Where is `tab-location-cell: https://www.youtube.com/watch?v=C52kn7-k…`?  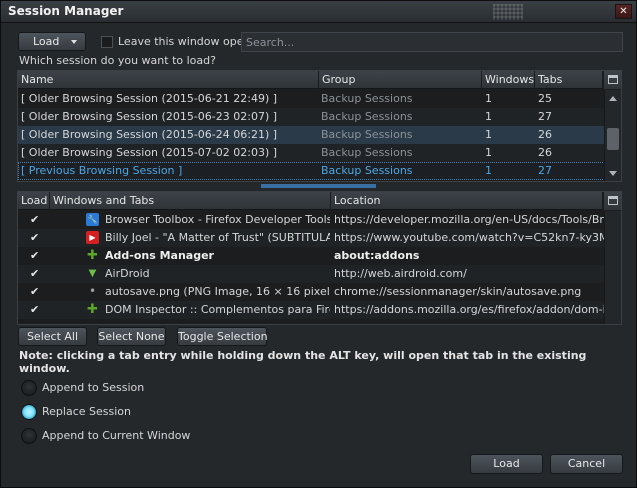
tab-location-cell: https://www.youtube.com/watch?v=C52kn7-k… is located at coordinates (469, 237).